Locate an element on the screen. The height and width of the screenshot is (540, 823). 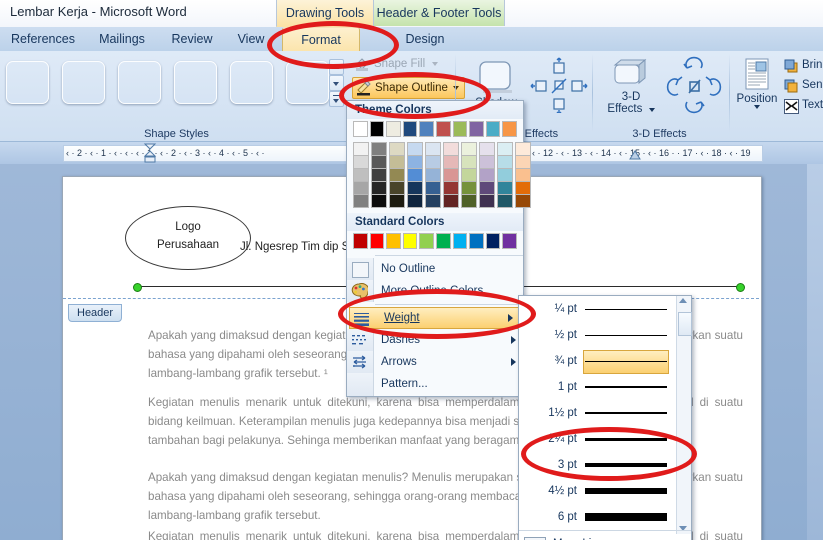
shape-style-swatch-red is located at coordinates (83, 82).